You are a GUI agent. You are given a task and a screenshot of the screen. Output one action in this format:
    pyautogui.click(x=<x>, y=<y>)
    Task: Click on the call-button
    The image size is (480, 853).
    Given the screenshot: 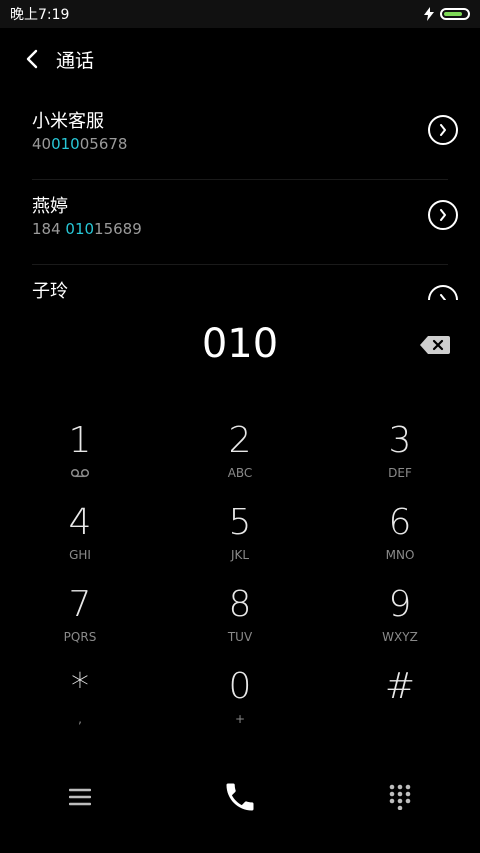 What is the action you would take?
    pyautogui.click(x=240, y=797)
    